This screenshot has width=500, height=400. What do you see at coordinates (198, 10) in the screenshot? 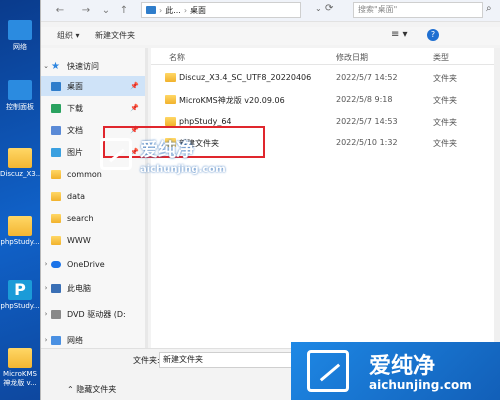
I see `breadcrumb-desktop: 桌面` at bounding box center [198, 10].